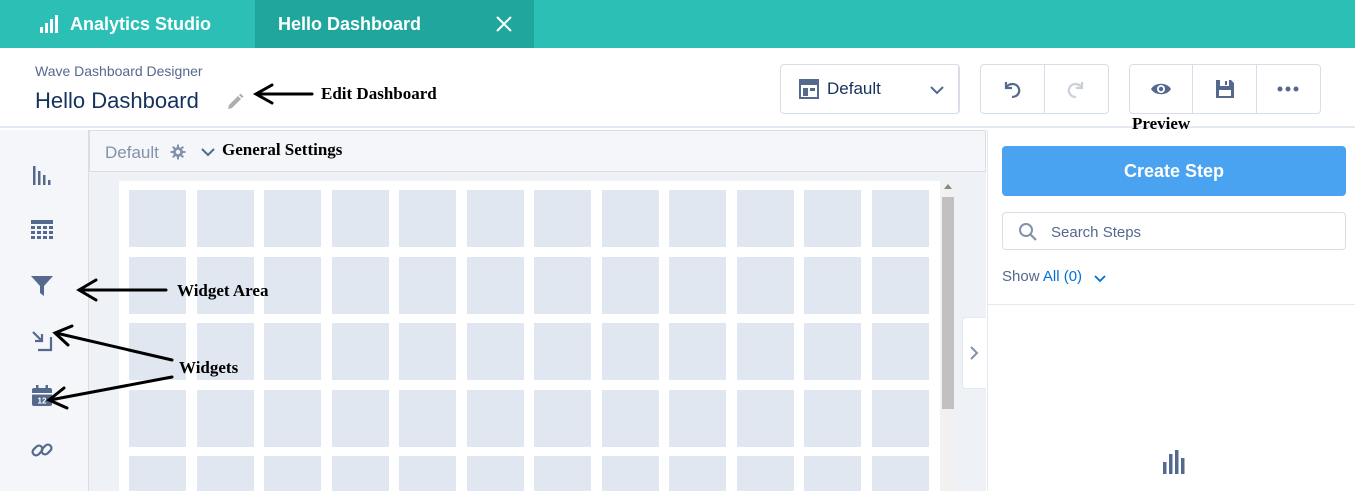  I want to click on annotation-edit-dashboard: Edit Dashboard, so click(379, 93).